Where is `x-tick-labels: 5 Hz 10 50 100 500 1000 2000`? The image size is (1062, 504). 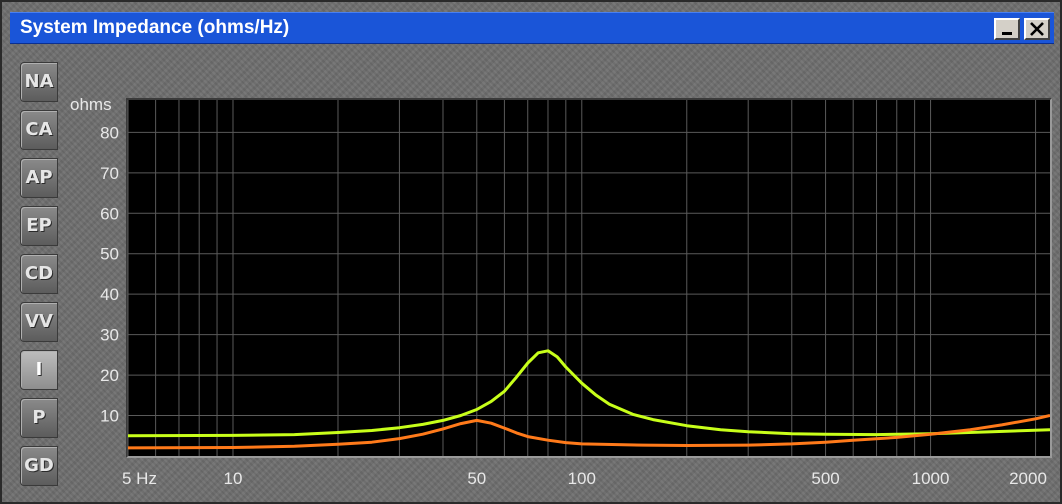 x-tick-labels: 5 Hz 10 50 100 500 1000 2000 is located at coordinates (584, 478).